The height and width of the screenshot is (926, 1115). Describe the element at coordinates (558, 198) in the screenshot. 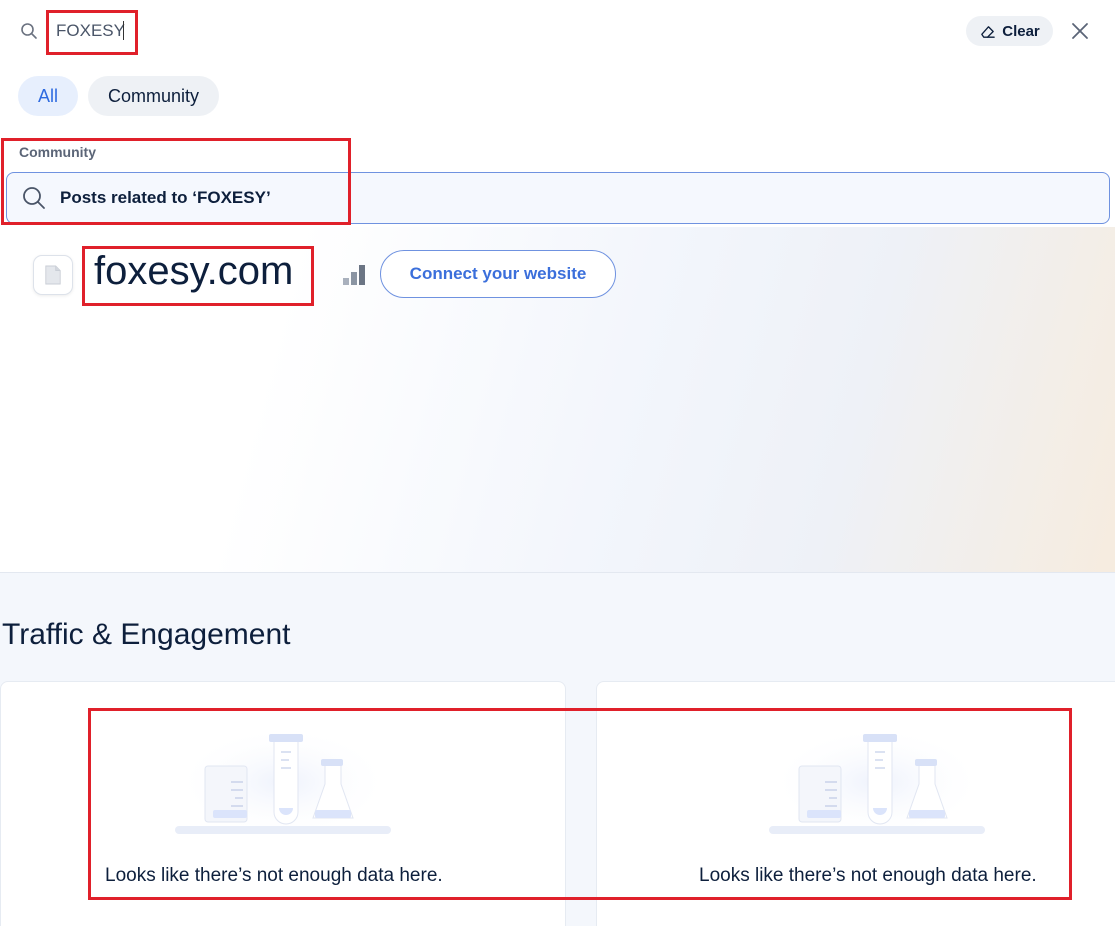

I see `posts-suggestion: Posts related to ‘FOXESY’` at that location.